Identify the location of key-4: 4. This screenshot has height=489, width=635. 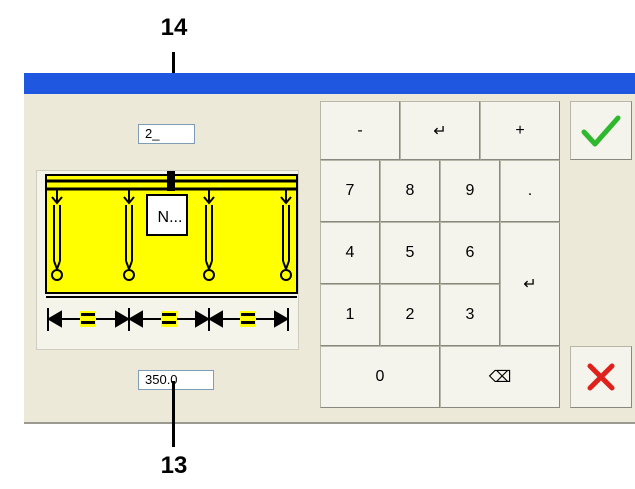
(350, 253).